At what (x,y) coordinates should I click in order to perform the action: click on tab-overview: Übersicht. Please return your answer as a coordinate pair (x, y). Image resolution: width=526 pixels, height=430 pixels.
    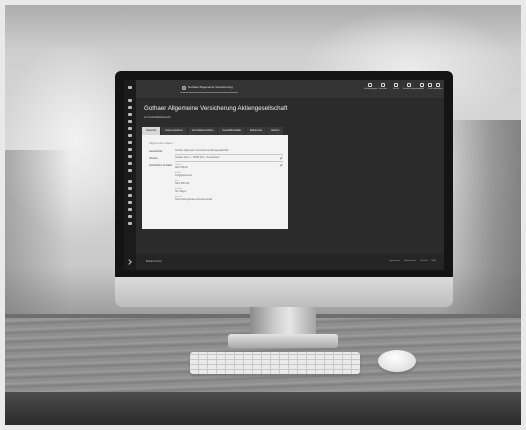
    Looking at the image, I should click on (151, 131).